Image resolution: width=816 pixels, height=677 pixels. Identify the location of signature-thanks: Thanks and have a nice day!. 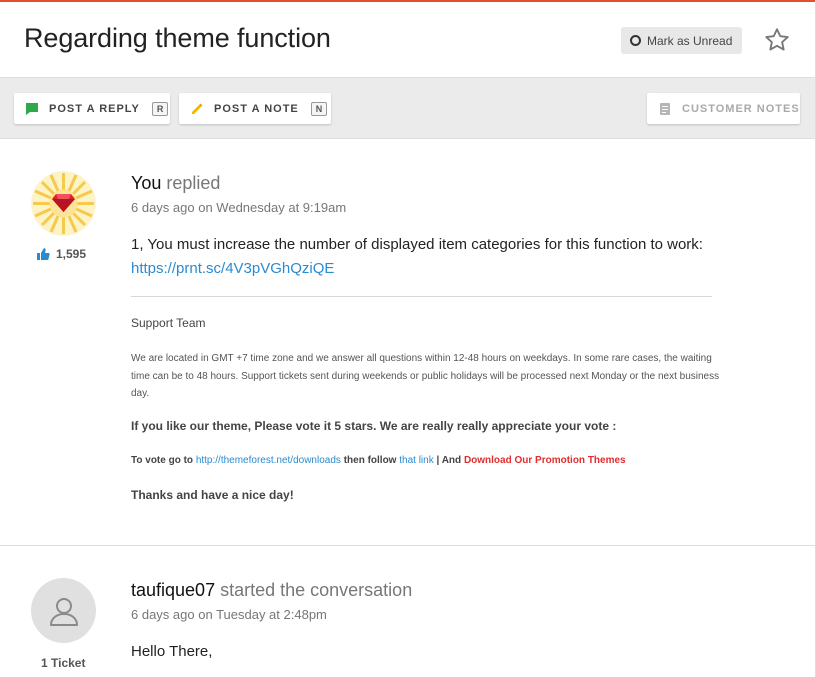
(212, 495).